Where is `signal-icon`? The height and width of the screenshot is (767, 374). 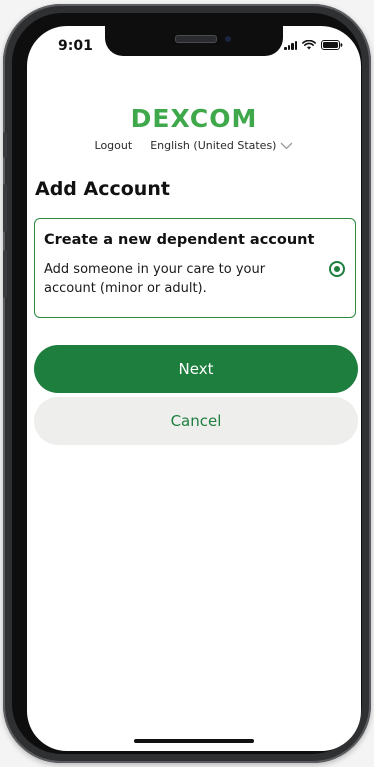
signal-icon is located at coordinates (290, 45).